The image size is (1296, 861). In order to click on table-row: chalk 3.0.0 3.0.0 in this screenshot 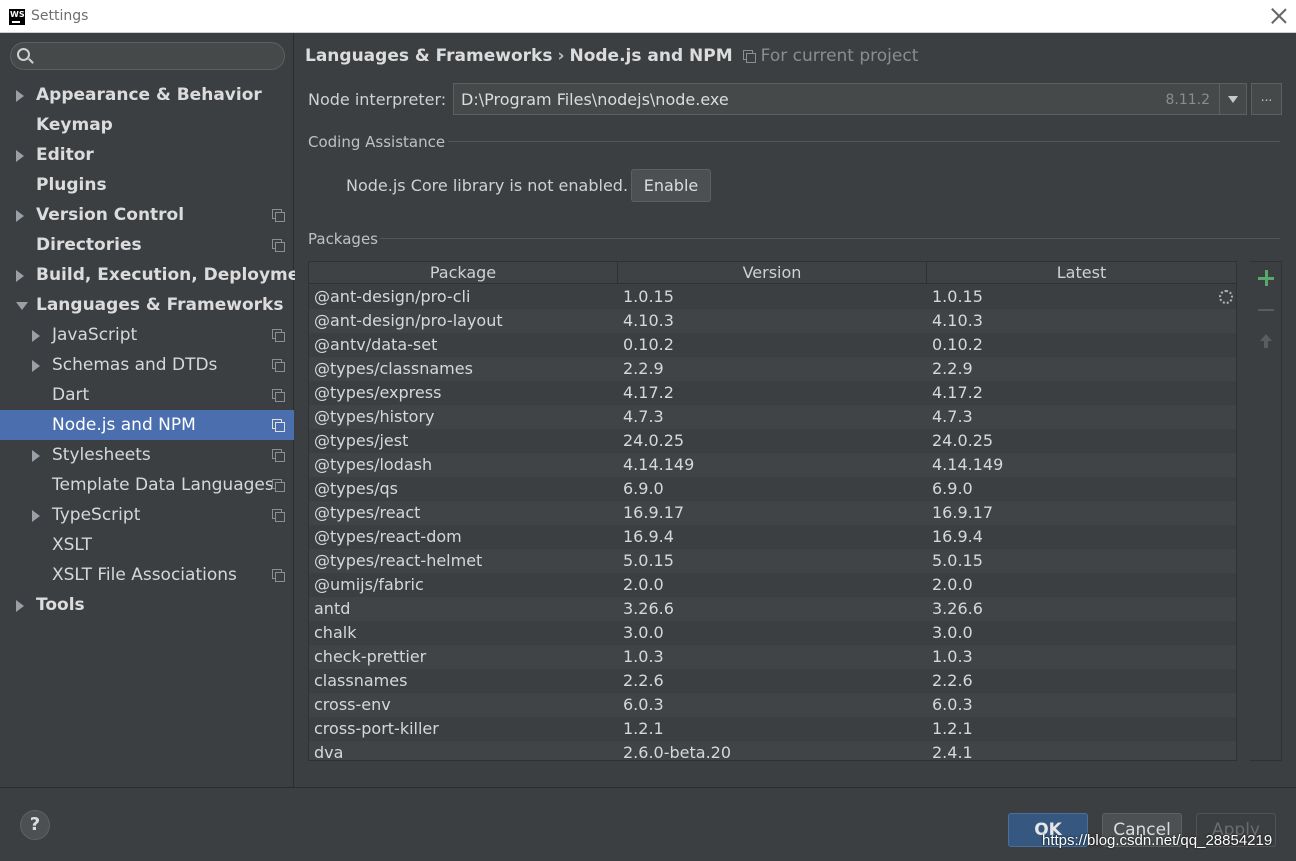, I will do `click(772, 633)`.